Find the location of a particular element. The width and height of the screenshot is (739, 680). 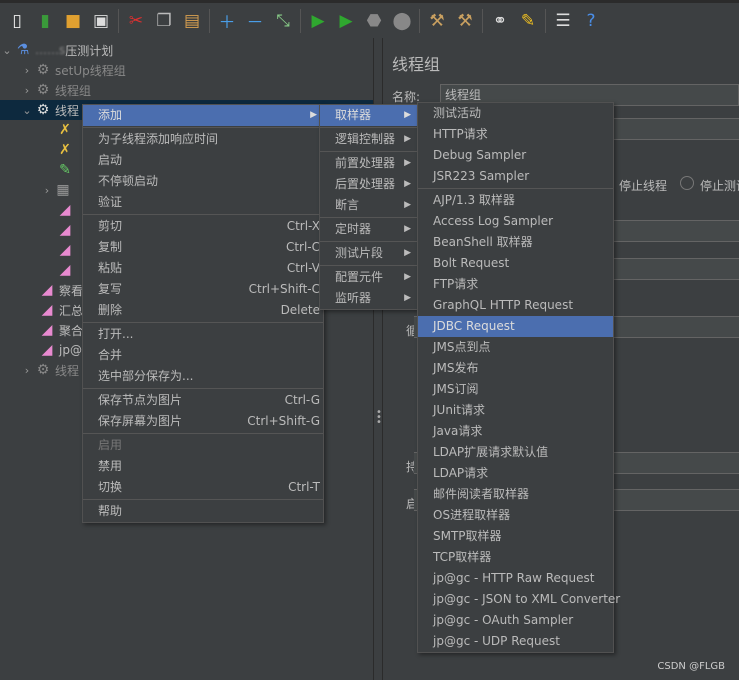

cut-icon: ✂ is located at coordinates (136, 21).